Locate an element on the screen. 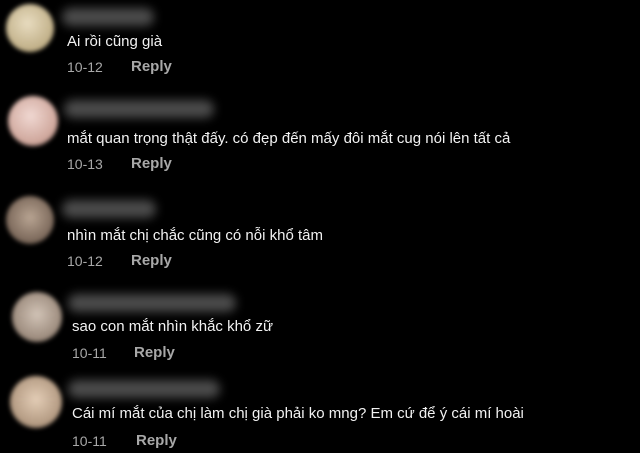 This screenshot has height=453, width=640. comment-text: sao con mắt nhìn khắc khổ zữ is located at coordinates (172, 326).